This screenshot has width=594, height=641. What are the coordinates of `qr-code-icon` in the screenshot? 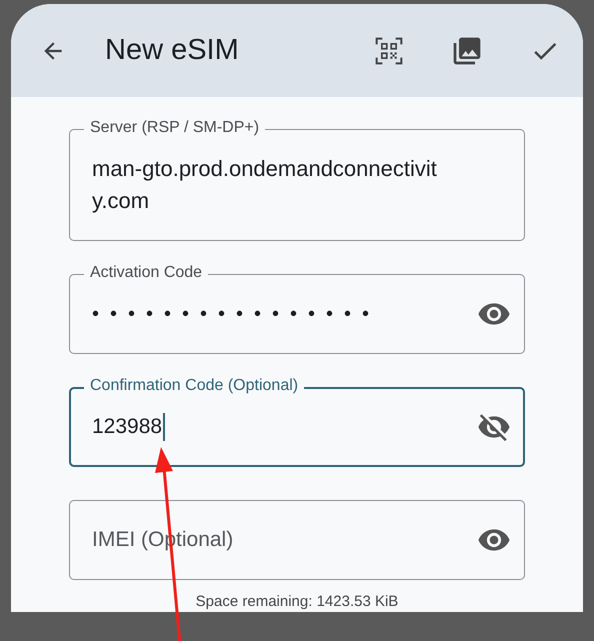 It's located at (389, 50).